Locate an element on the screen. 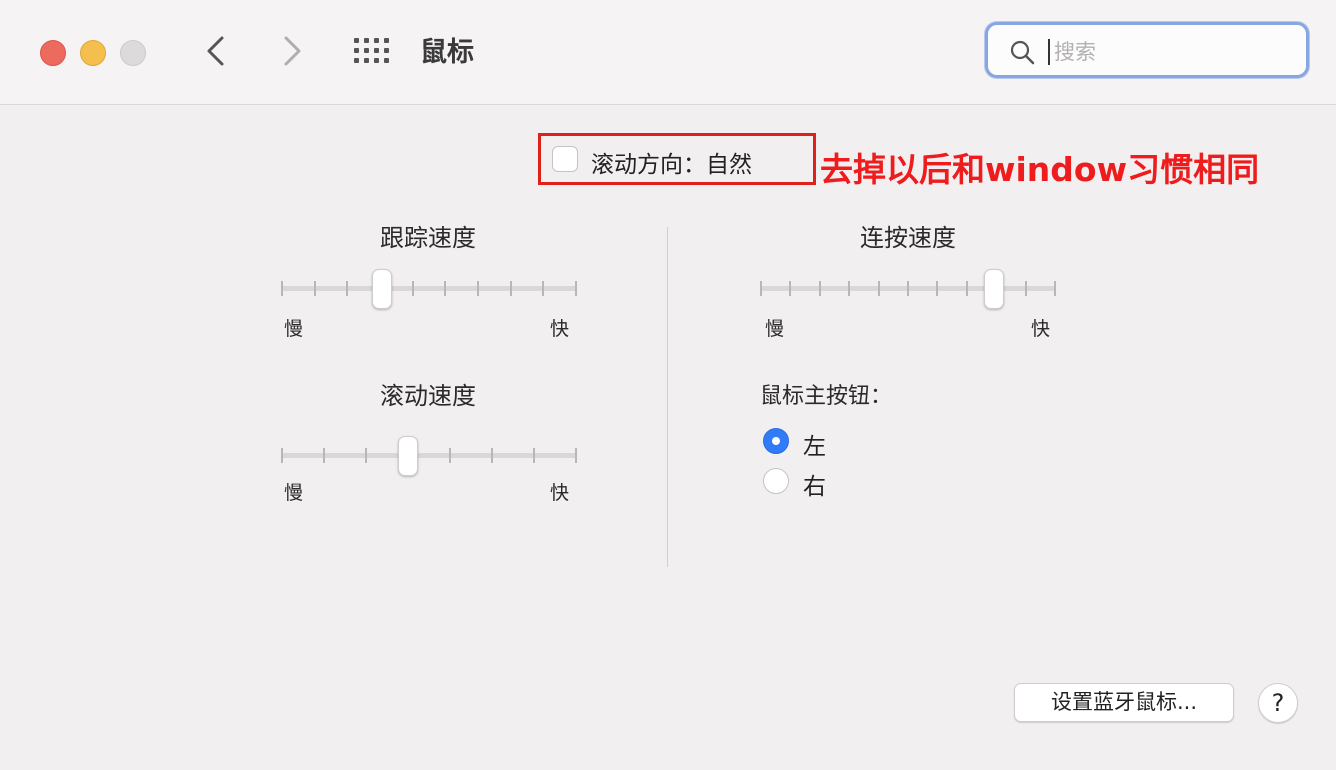  double-click-speed-slider is located at coordinates (908, 289).